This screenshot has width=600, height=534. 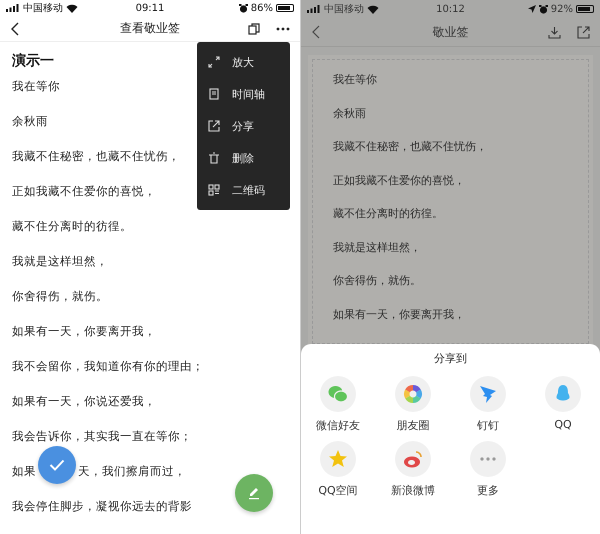 I want to click on location-icon, so click(x=532, y=9).